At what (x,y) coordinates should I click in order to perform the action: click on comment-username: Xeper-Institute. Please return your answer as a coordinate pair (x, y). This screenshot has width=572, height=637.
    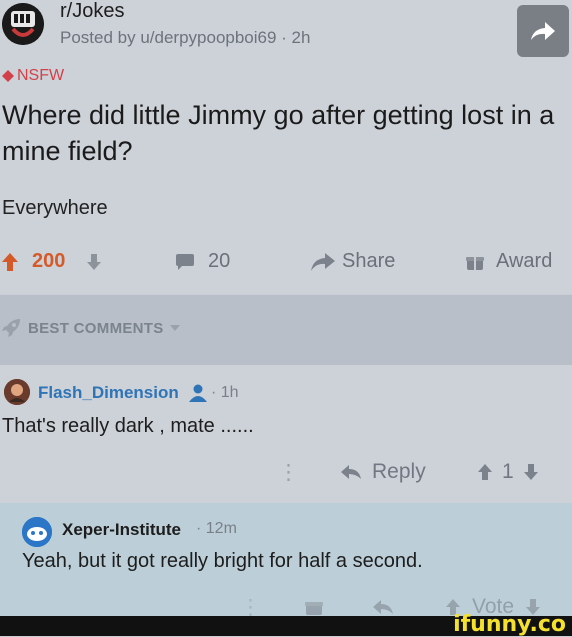
    Looking at the image, I should click on (121, 530).